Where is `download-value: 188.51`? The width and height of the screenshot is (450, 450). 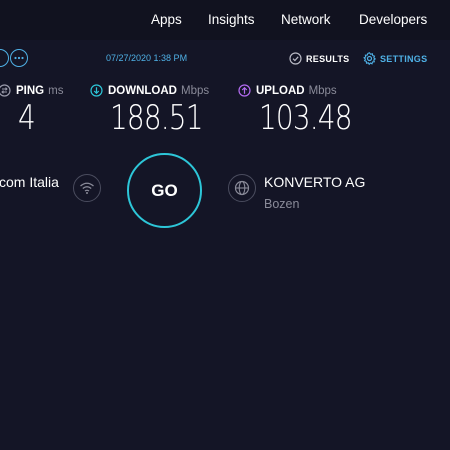
download-value: 188.51 is located at coordinates (156, 118).